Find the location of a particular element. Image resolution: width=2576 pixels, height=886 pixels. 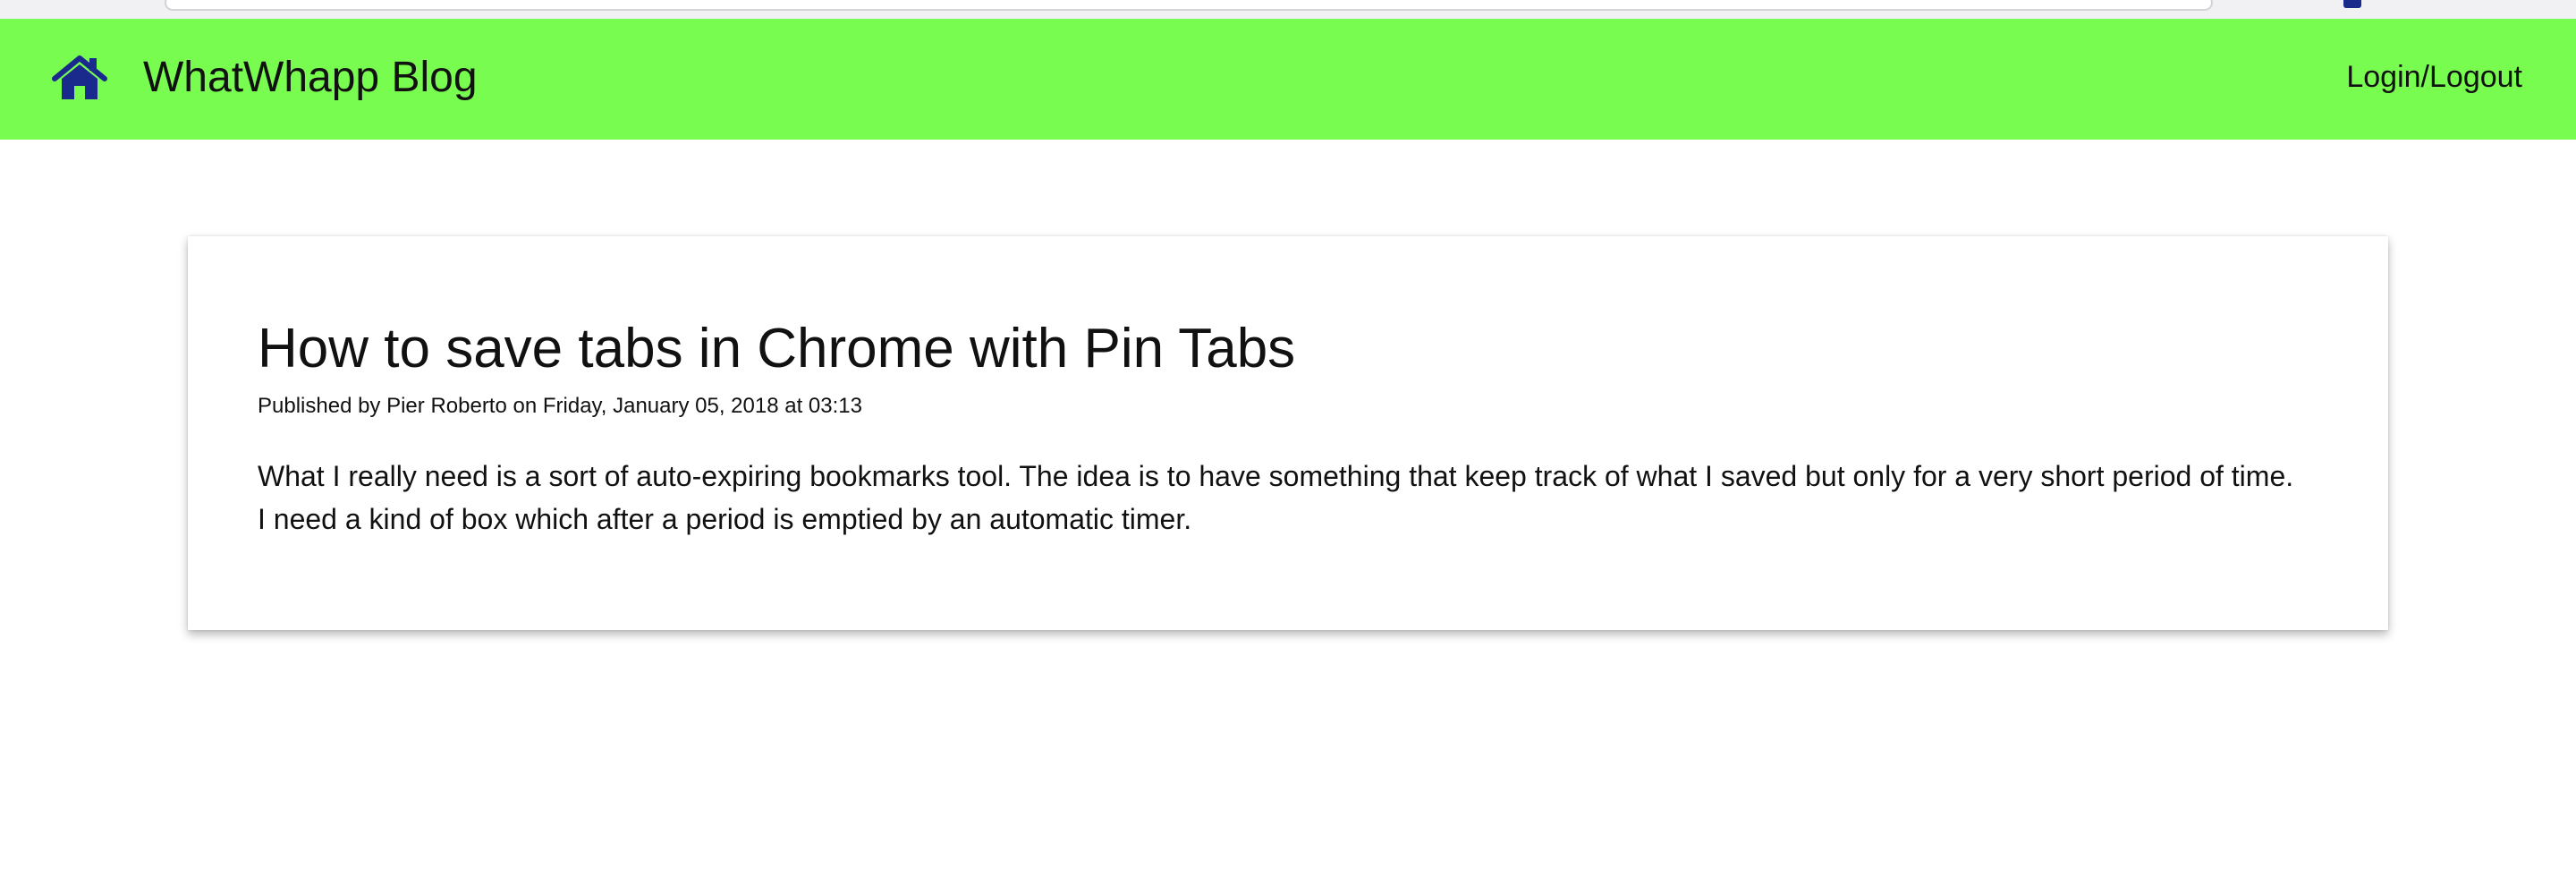

browser-extension-icon is located at coordinates (2352, 4).